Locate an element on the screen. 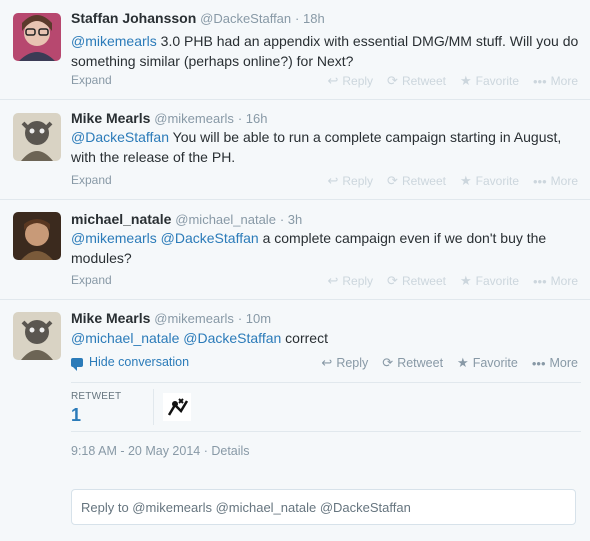 The image size is (590, 541). mention-link: @DackeStaffan is located at coordinates (120, 137).